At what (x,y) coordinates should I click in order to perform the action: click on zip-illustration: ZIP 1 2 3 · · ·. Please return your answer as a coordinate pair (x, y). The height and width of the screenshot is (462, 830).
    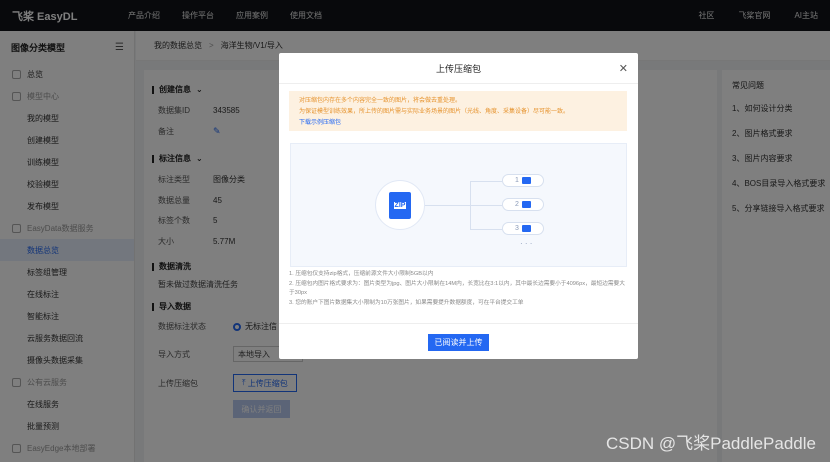
    Looking at the image, I should click on (458, 205).